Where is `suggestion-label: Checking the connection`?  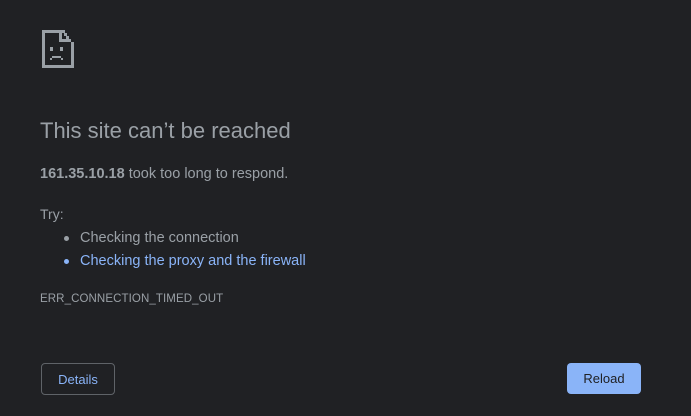
suggestion-label: Checking the connection is located at coordinates (159, 238).